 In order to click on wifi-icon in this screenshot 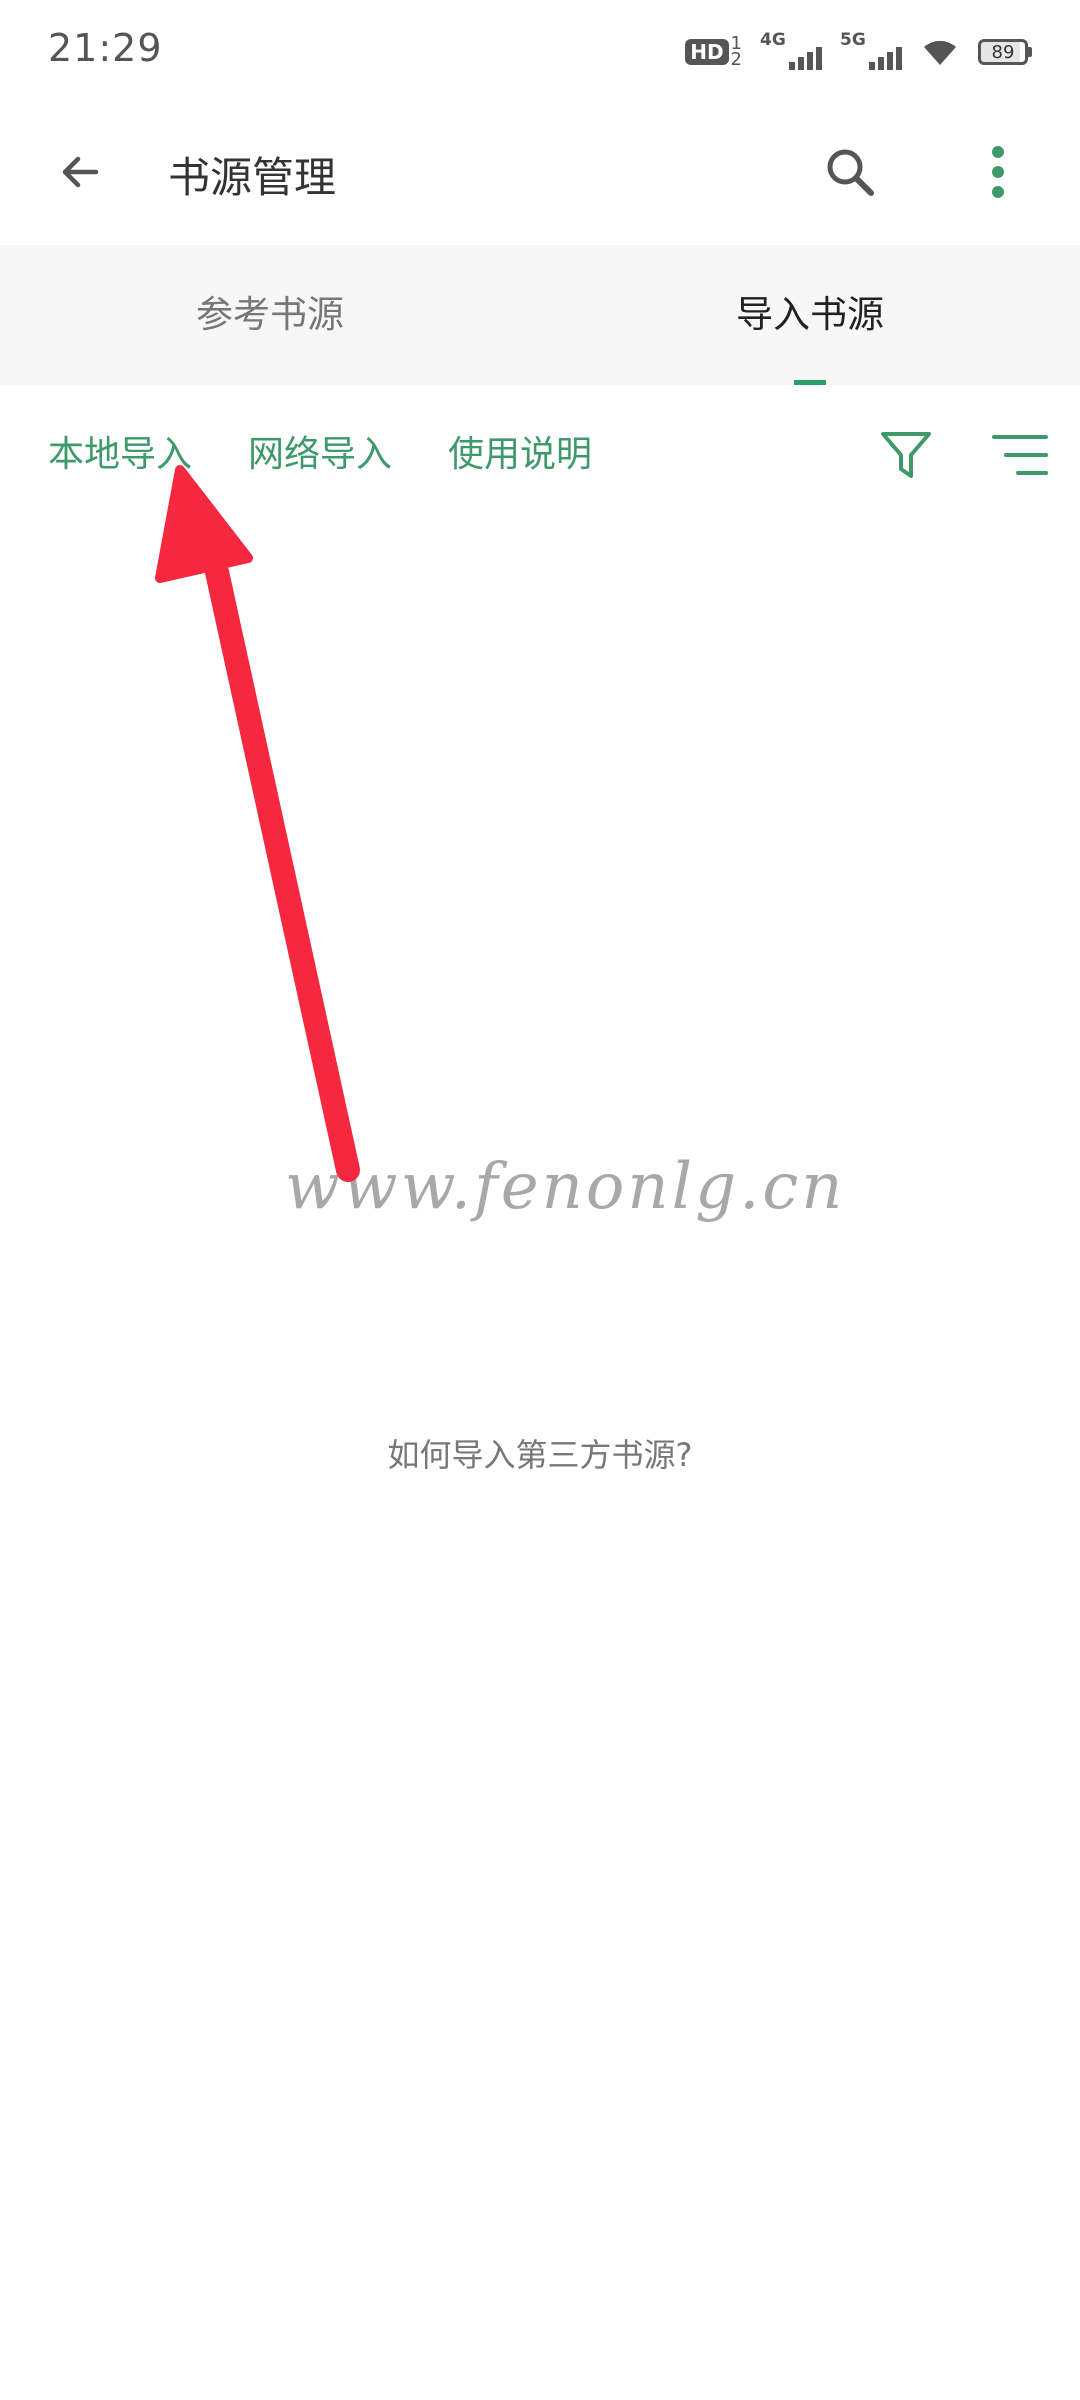, I will do `click(940, 52)`.